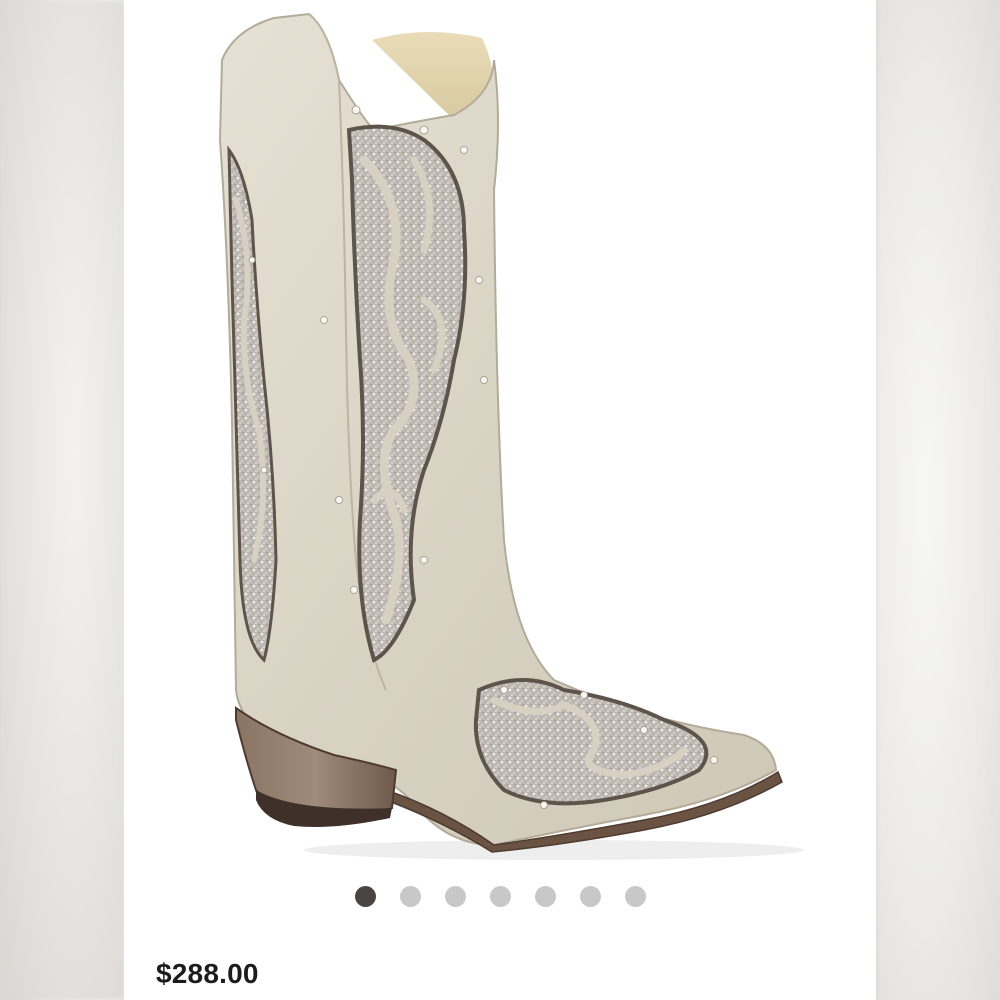 Image resolution: width=1000 pixels, height=1000 pixels. What do you see at coordinates (938, 500) in the screenshot?
I see `blurred-background-right` at bounding box center [938, 500].